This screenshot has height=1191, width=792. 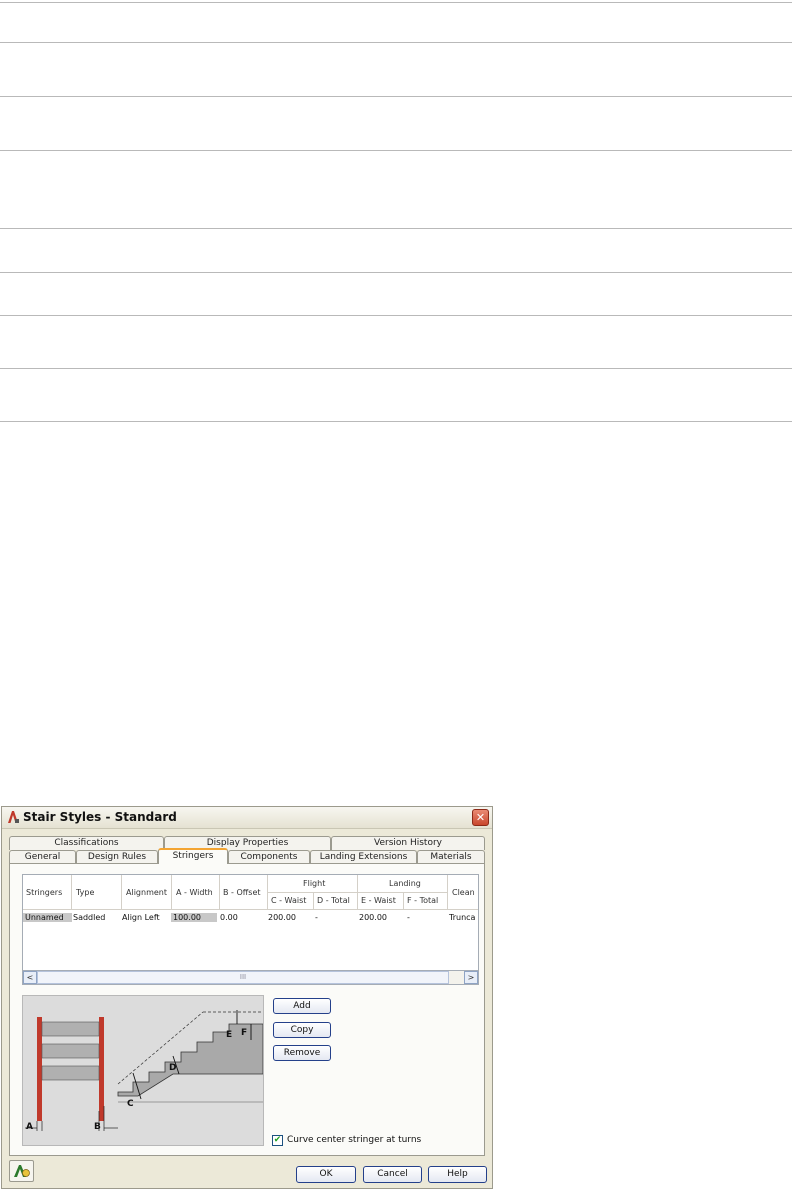 I want to click on column-header-d-total: D - Total, so click(x=333, y=900).